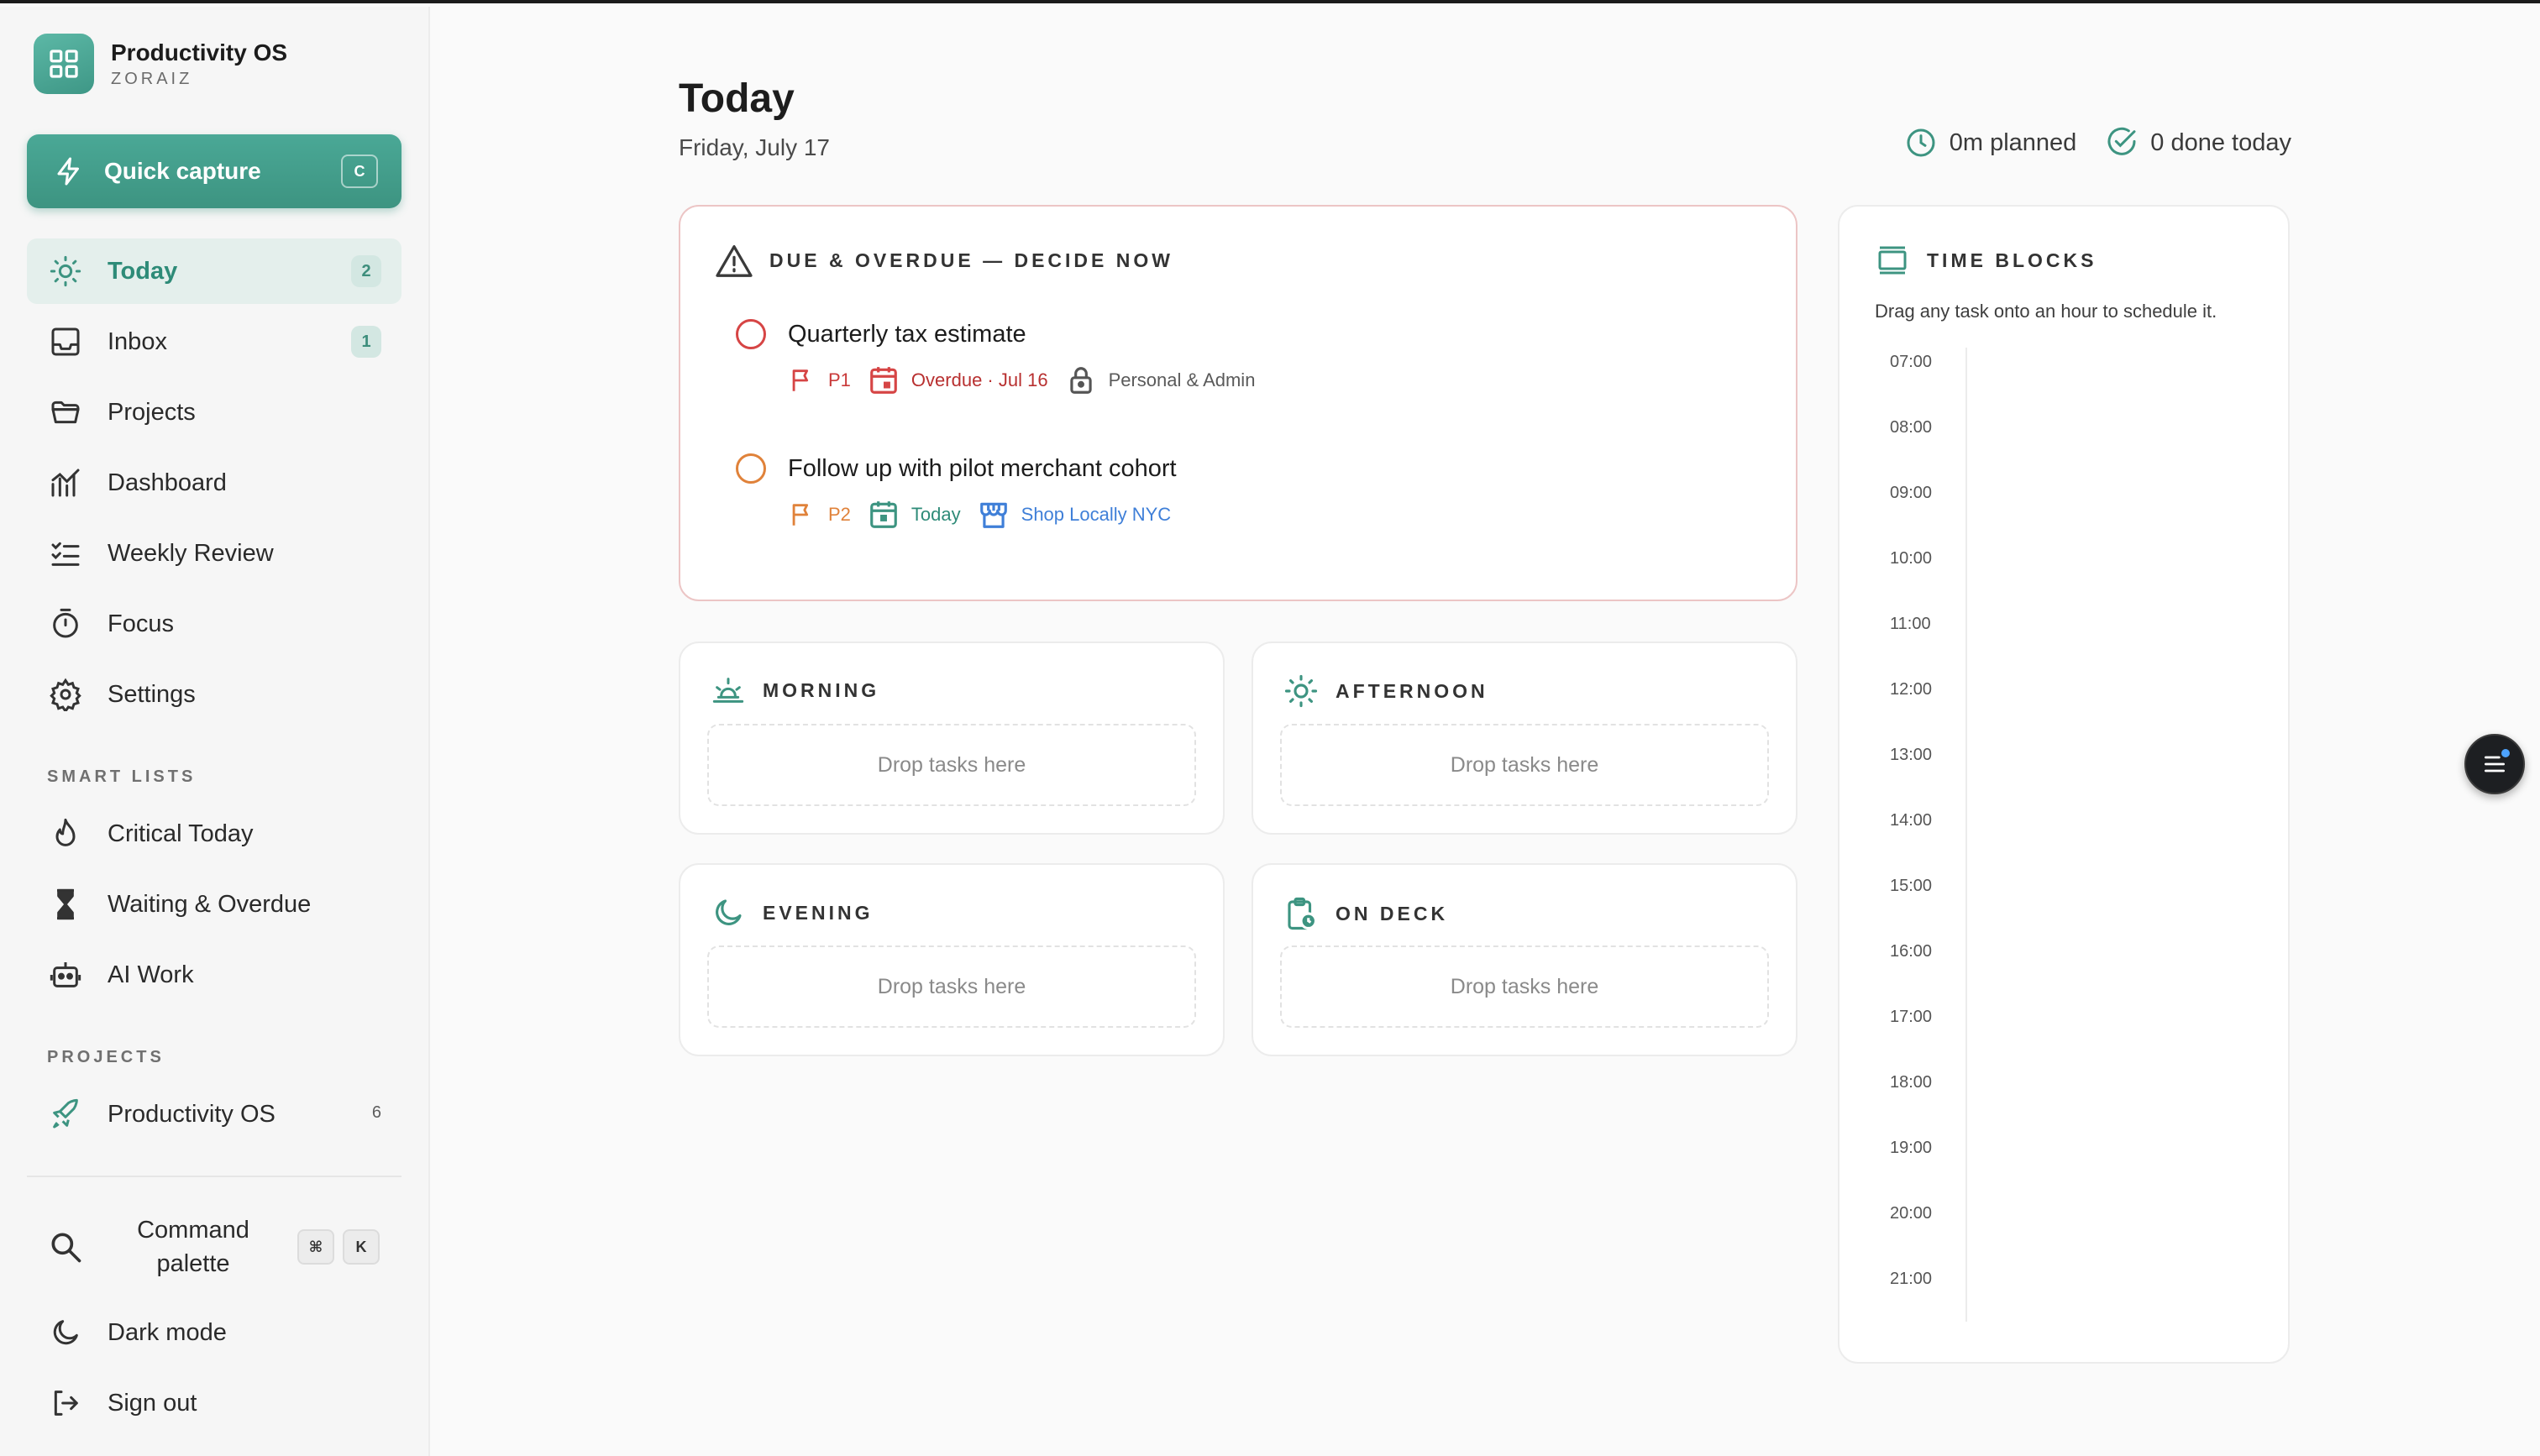 This screenshot has width=2540, height=1456. I want to click on notification-dot, so click(2505, 753).